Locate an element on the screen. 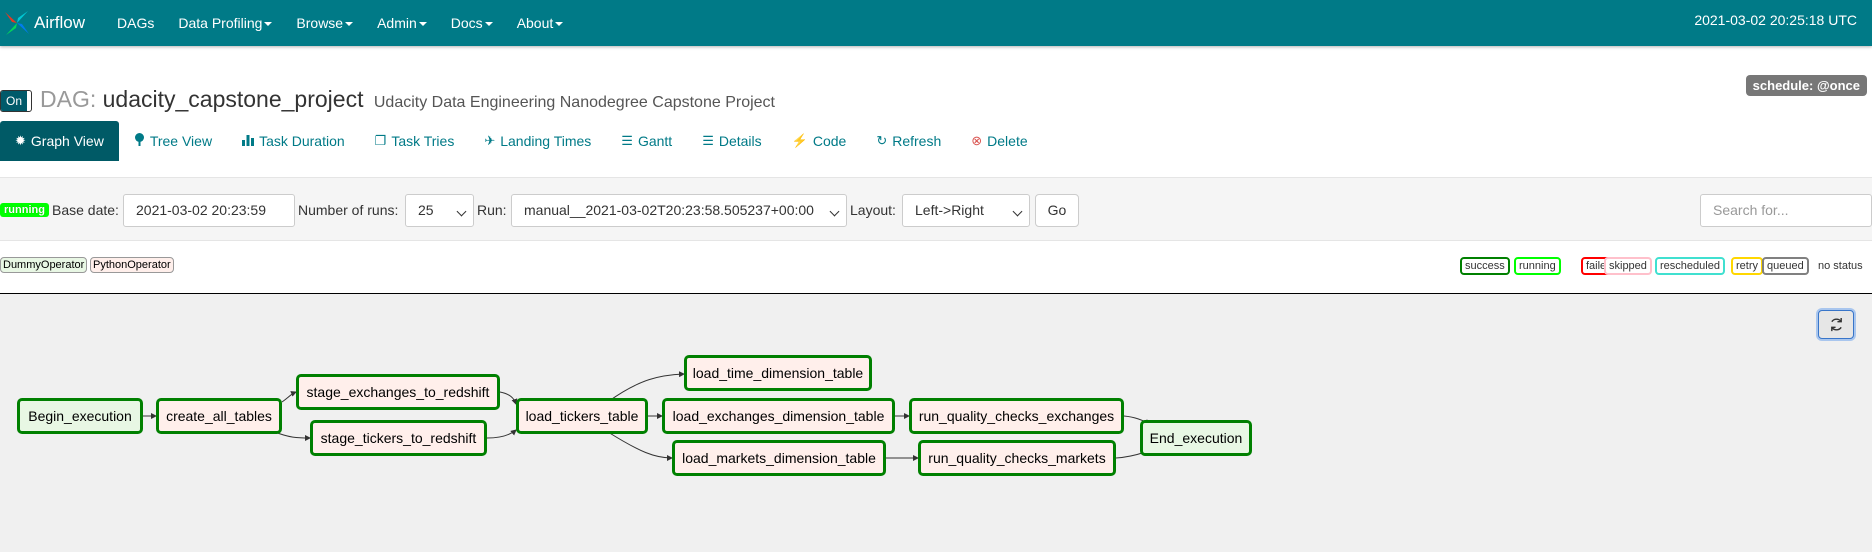  num-runs-select: 25 is located at coordinates (439, 210).